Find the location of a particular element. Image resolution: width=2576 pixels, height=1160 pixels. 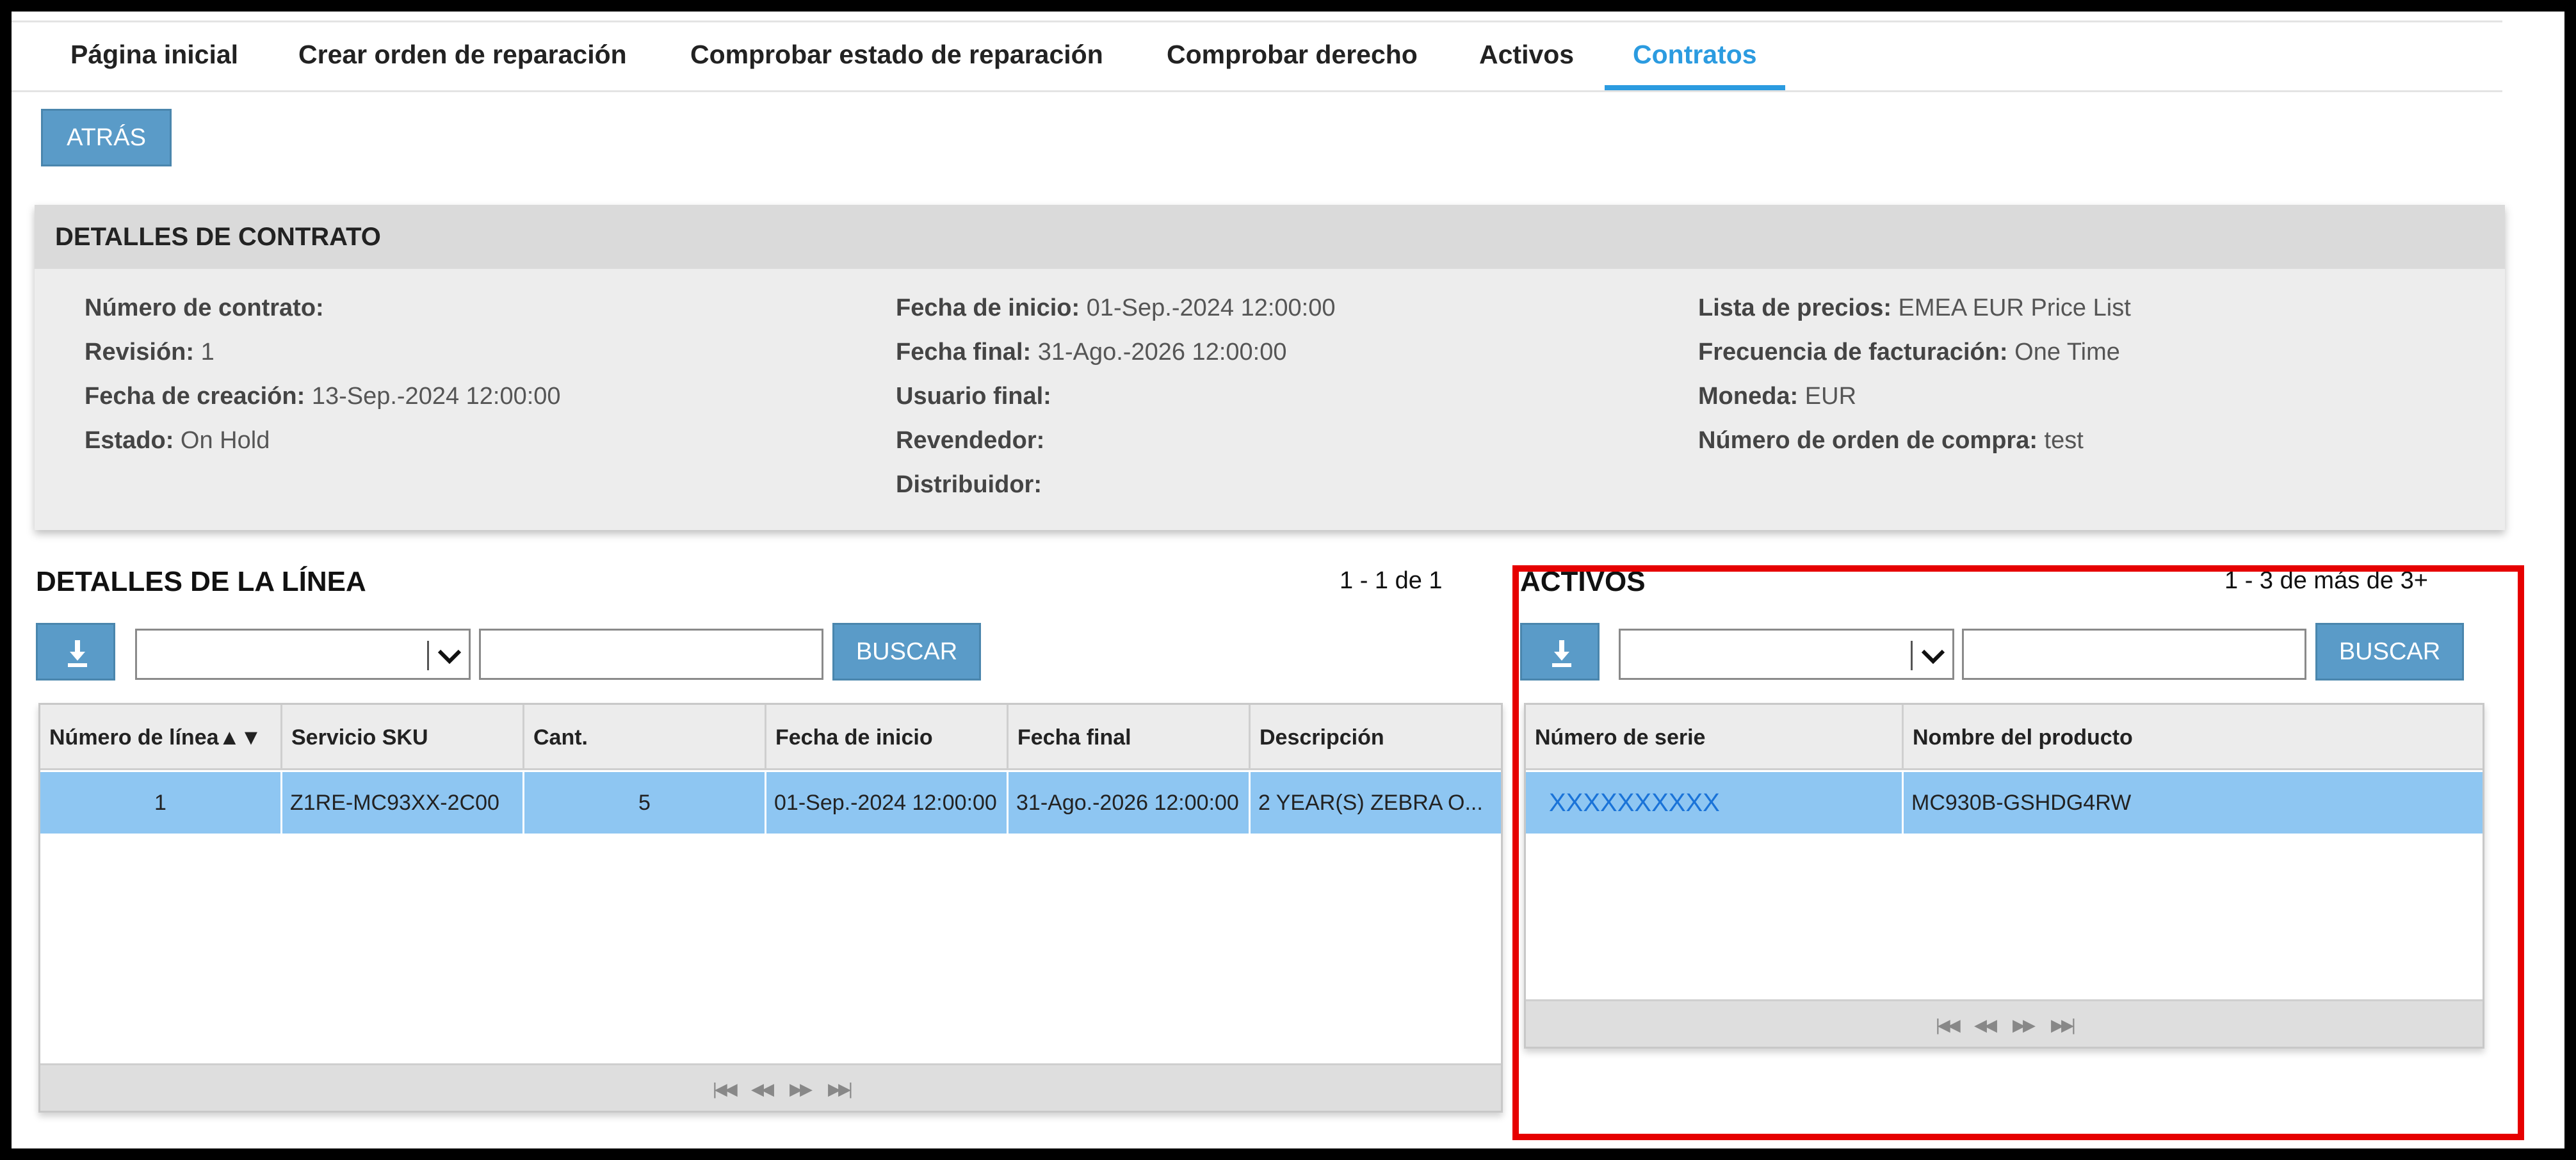

next-page-icon: ▶▶ is located at coordinates (801, 1088).